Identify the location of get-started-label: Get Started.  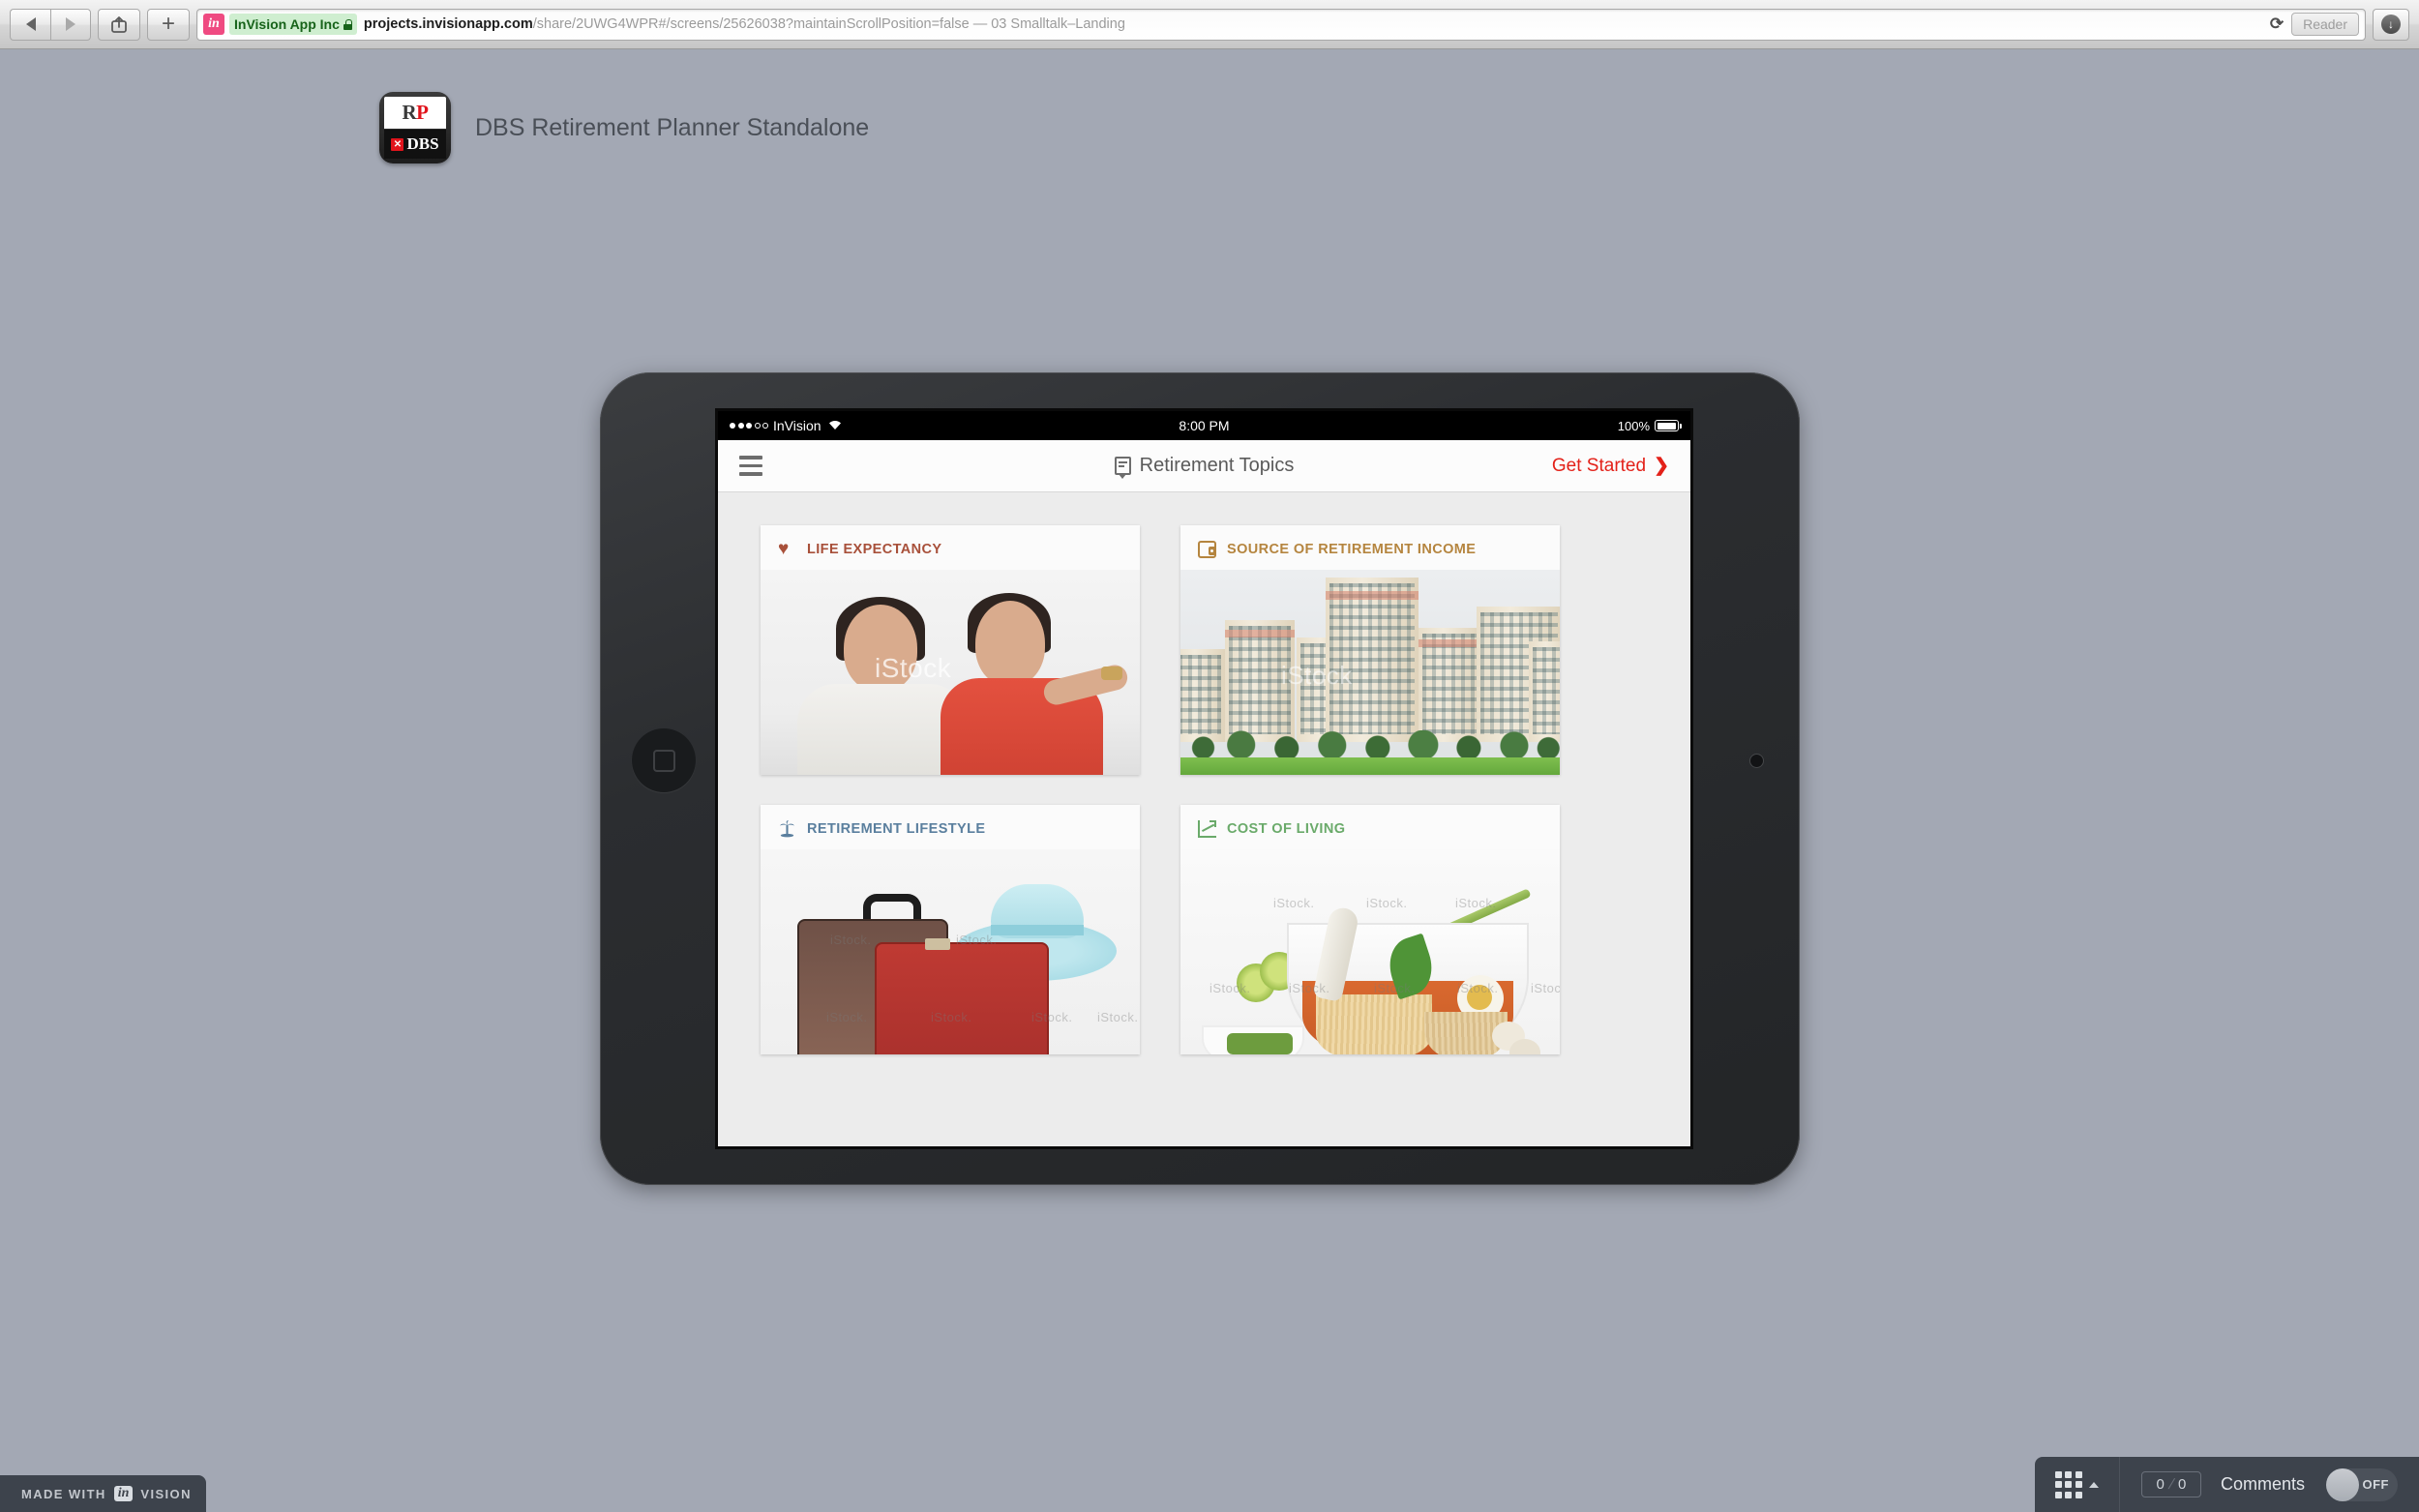
(1599, 465).